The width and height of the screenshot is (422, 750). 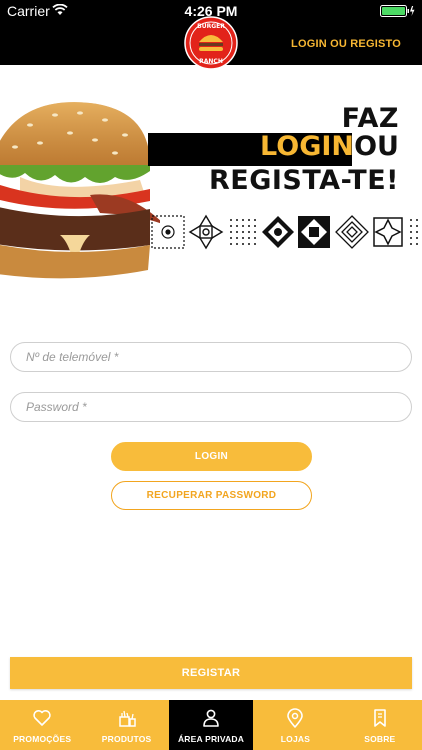 What do you see at coordinates (380, 739) in the screenshot?
I see `nav-label-sobre: SOBRE` at bounding box center [380, 739].